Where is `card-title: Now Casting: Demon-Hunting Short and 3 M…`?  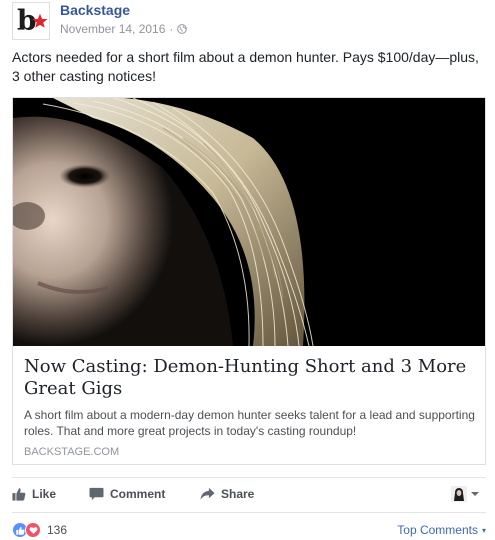 card-title: Now Casting: Demon-Hunting Short and 3 M… is located at coordinates (251, 378).